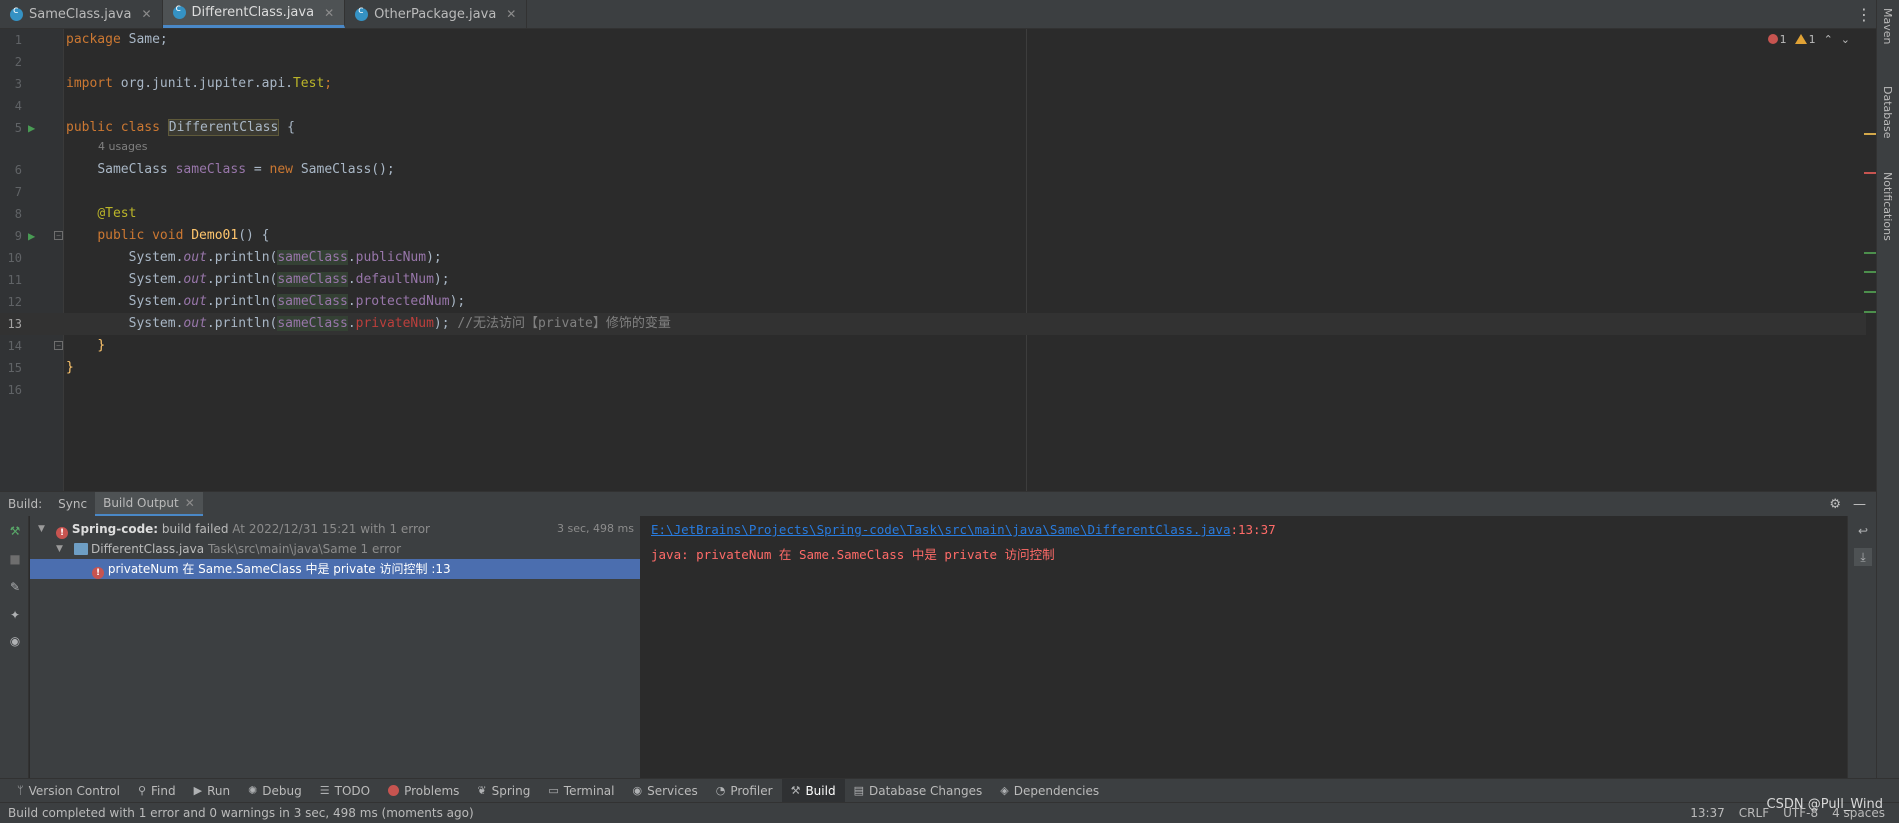 This screenshot has width=1899, height=823. I want to click on tool-spring: ❦ Spring, so click(503, 791).